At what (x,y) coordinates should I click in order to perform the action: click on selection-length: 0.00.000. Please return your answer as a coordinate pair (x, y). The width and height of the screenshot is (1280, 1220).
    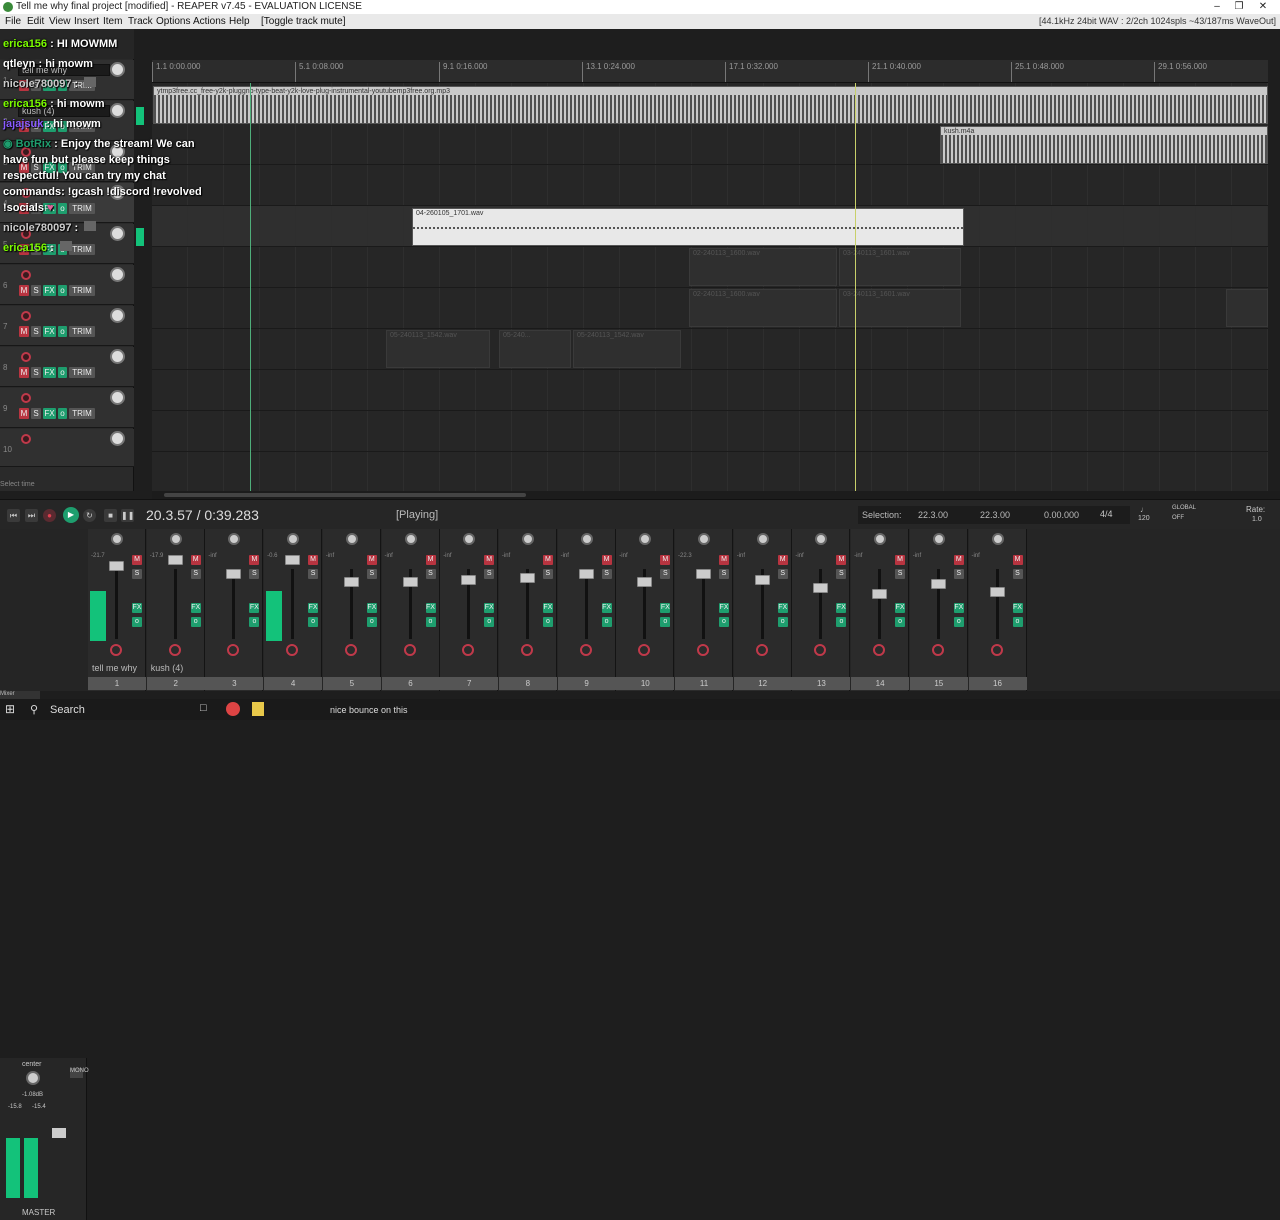
    Looking at the image, I should click on (1061, 515).